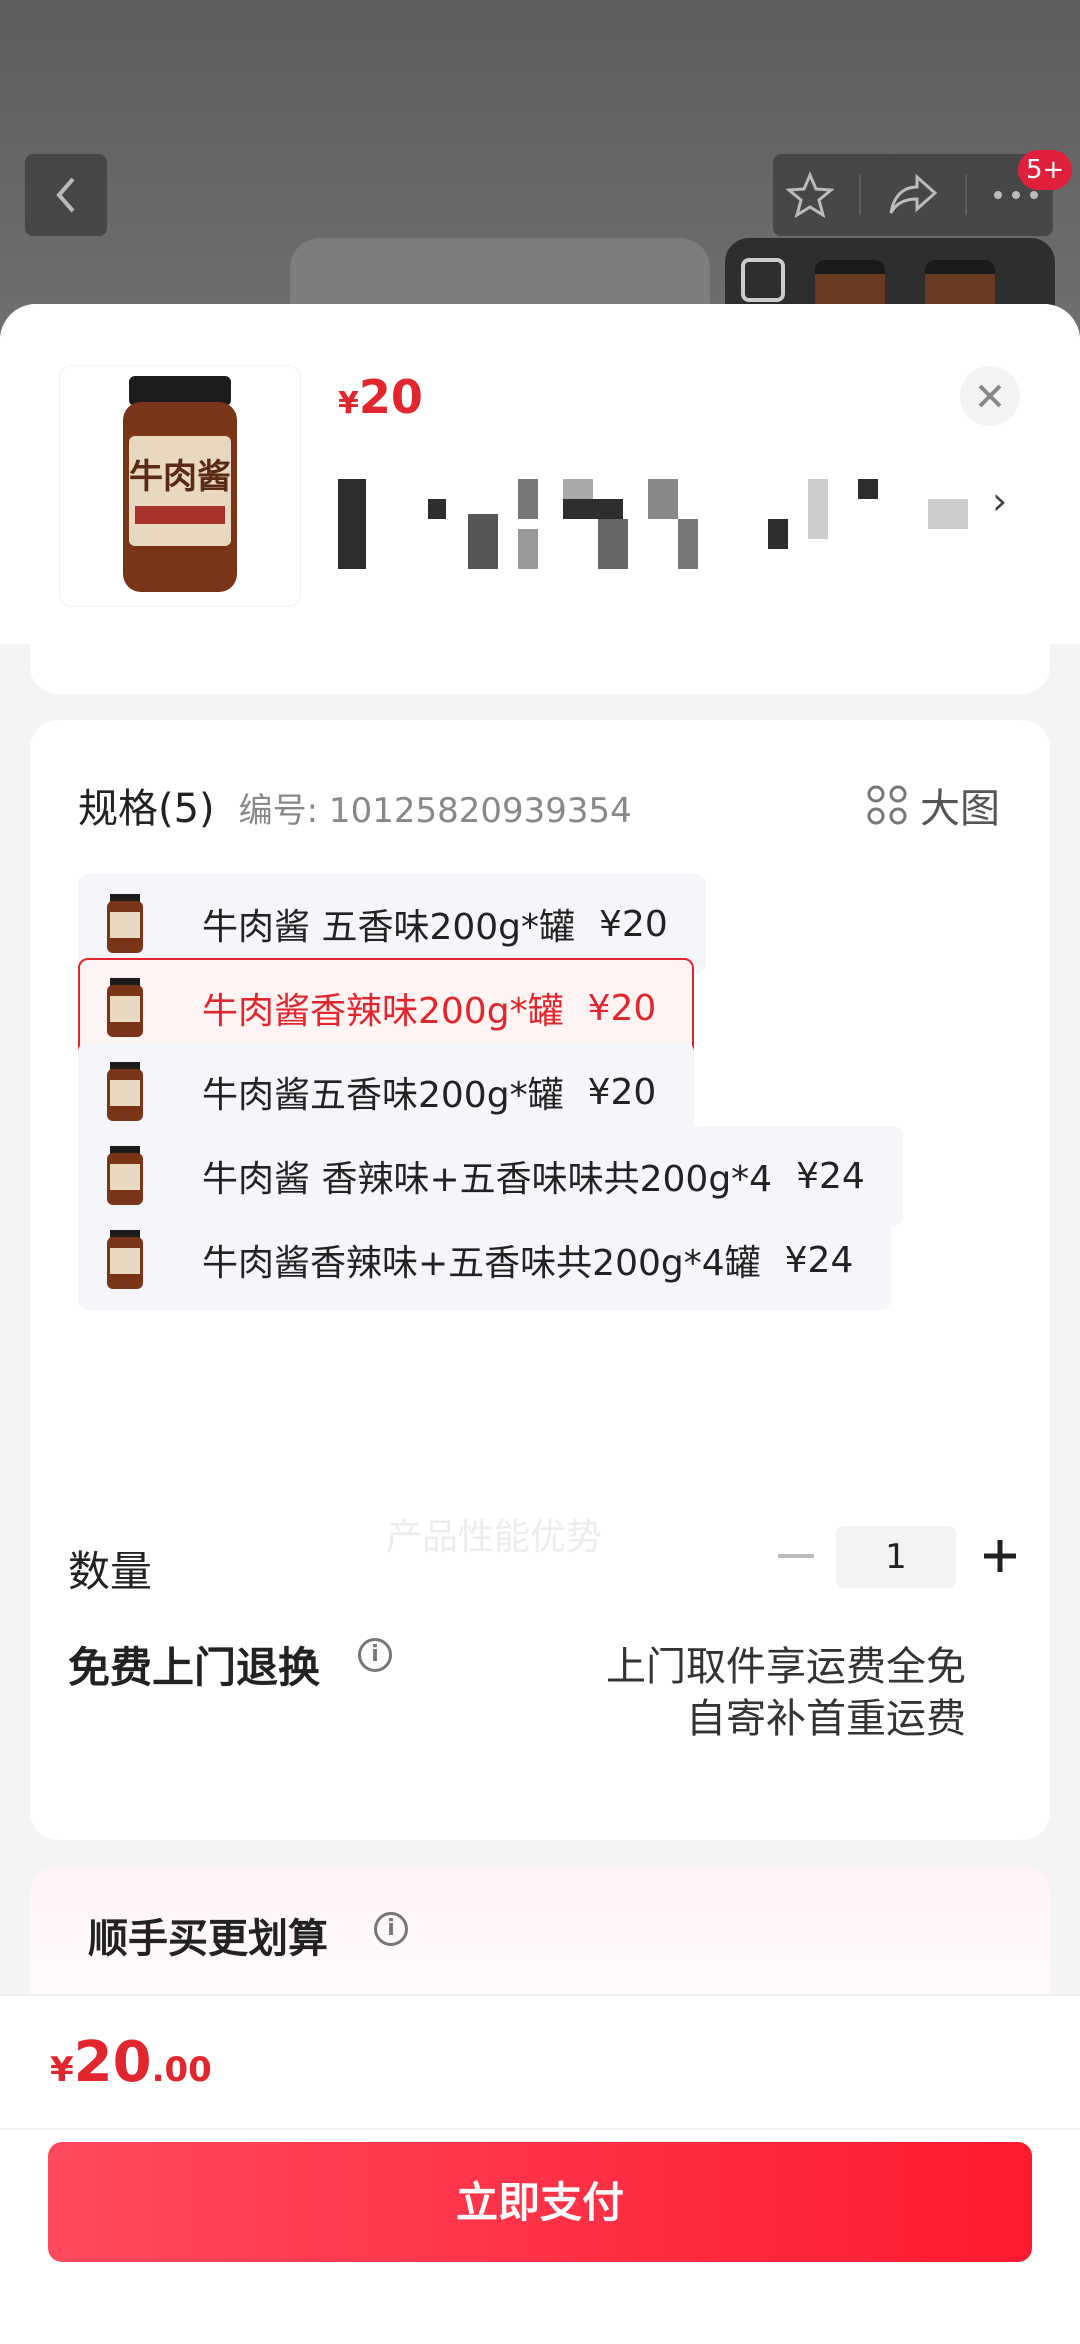  I want to click on notification-badge: 5+, so click(1045, 170).